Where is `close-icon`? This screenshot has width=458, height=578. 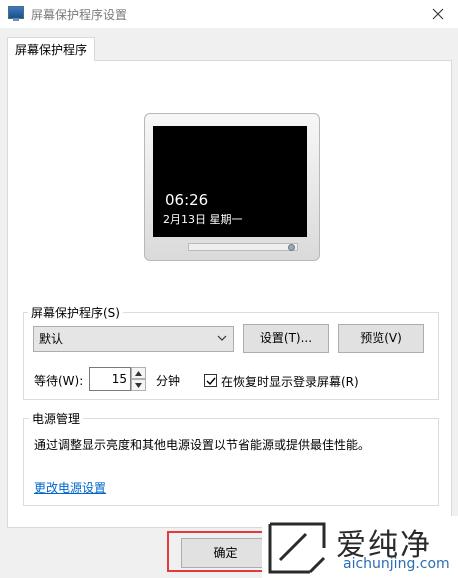 close-icon is located at coordinates (438, 14).